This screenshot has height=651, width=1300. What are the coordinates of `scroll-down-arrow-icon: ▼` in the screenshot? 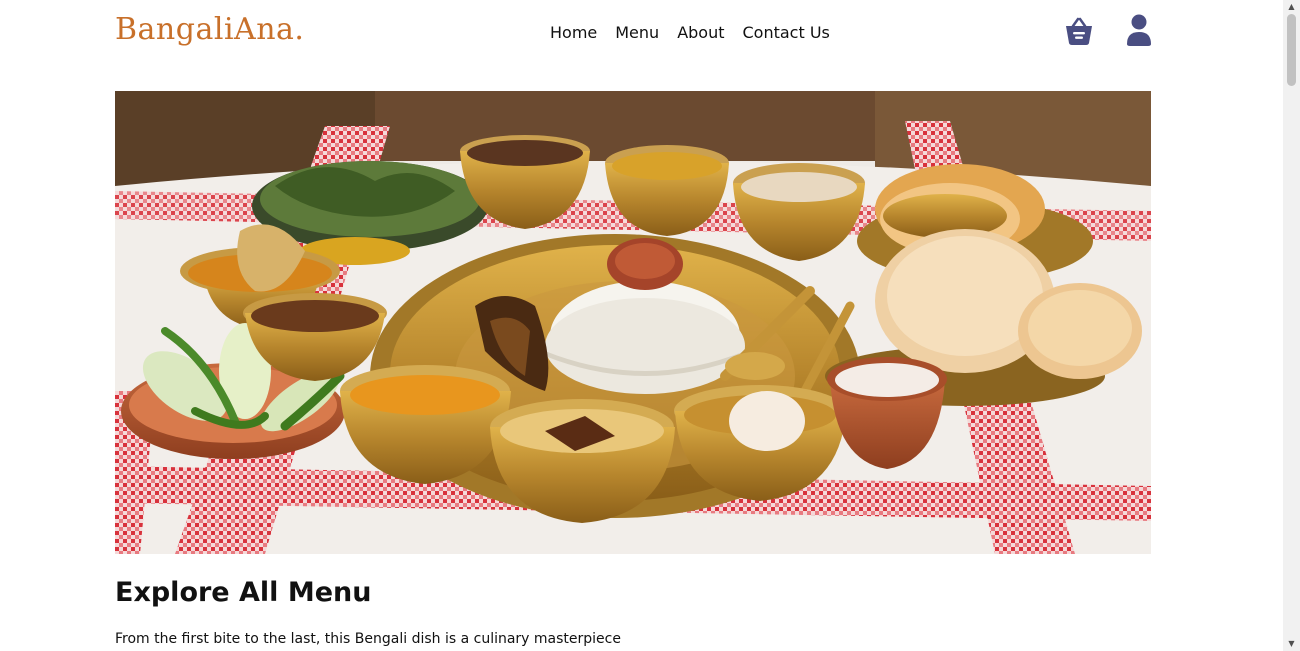 It's located at (1291, 644).